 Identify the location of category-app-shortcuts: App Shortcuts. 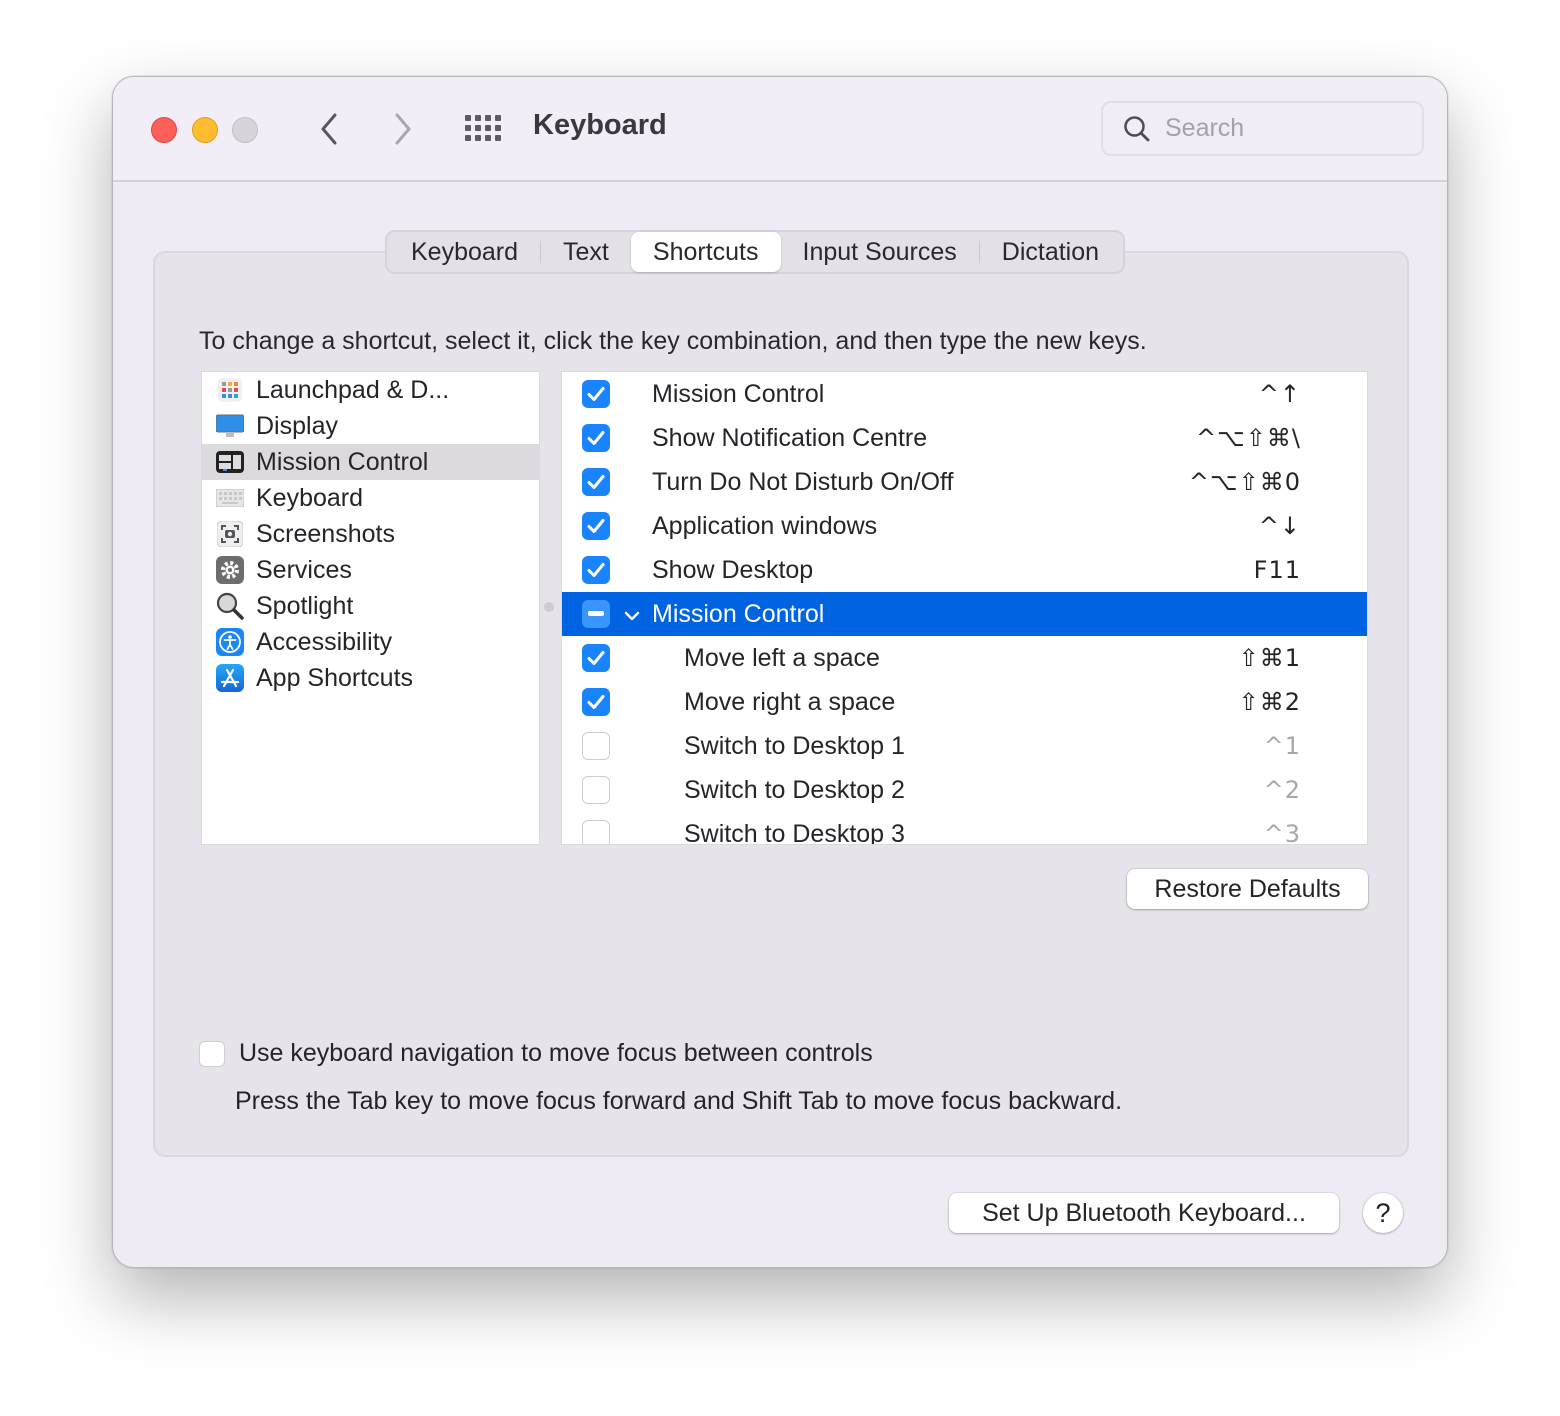
(370, 678).